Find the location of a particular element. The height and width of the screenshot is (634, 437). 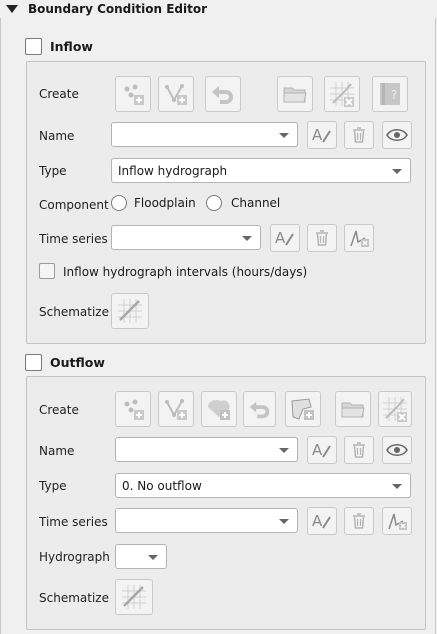

outflow-visibility-button is located at coordinates (397, 450).